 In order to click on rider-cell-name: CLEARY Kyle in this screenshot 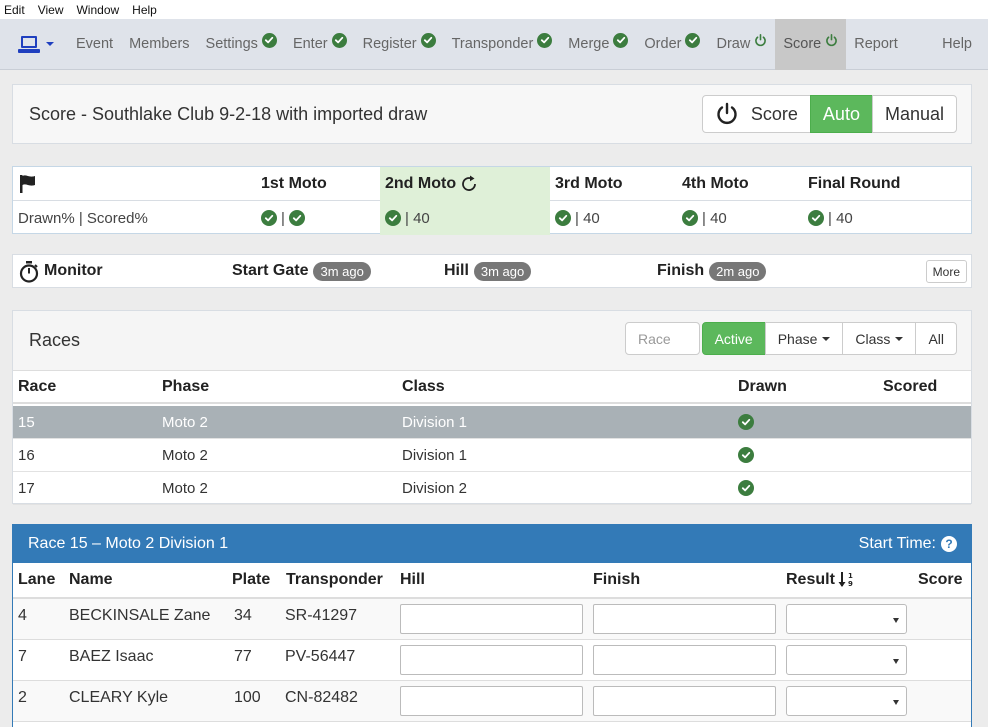, I will do `click(119, 697)`.